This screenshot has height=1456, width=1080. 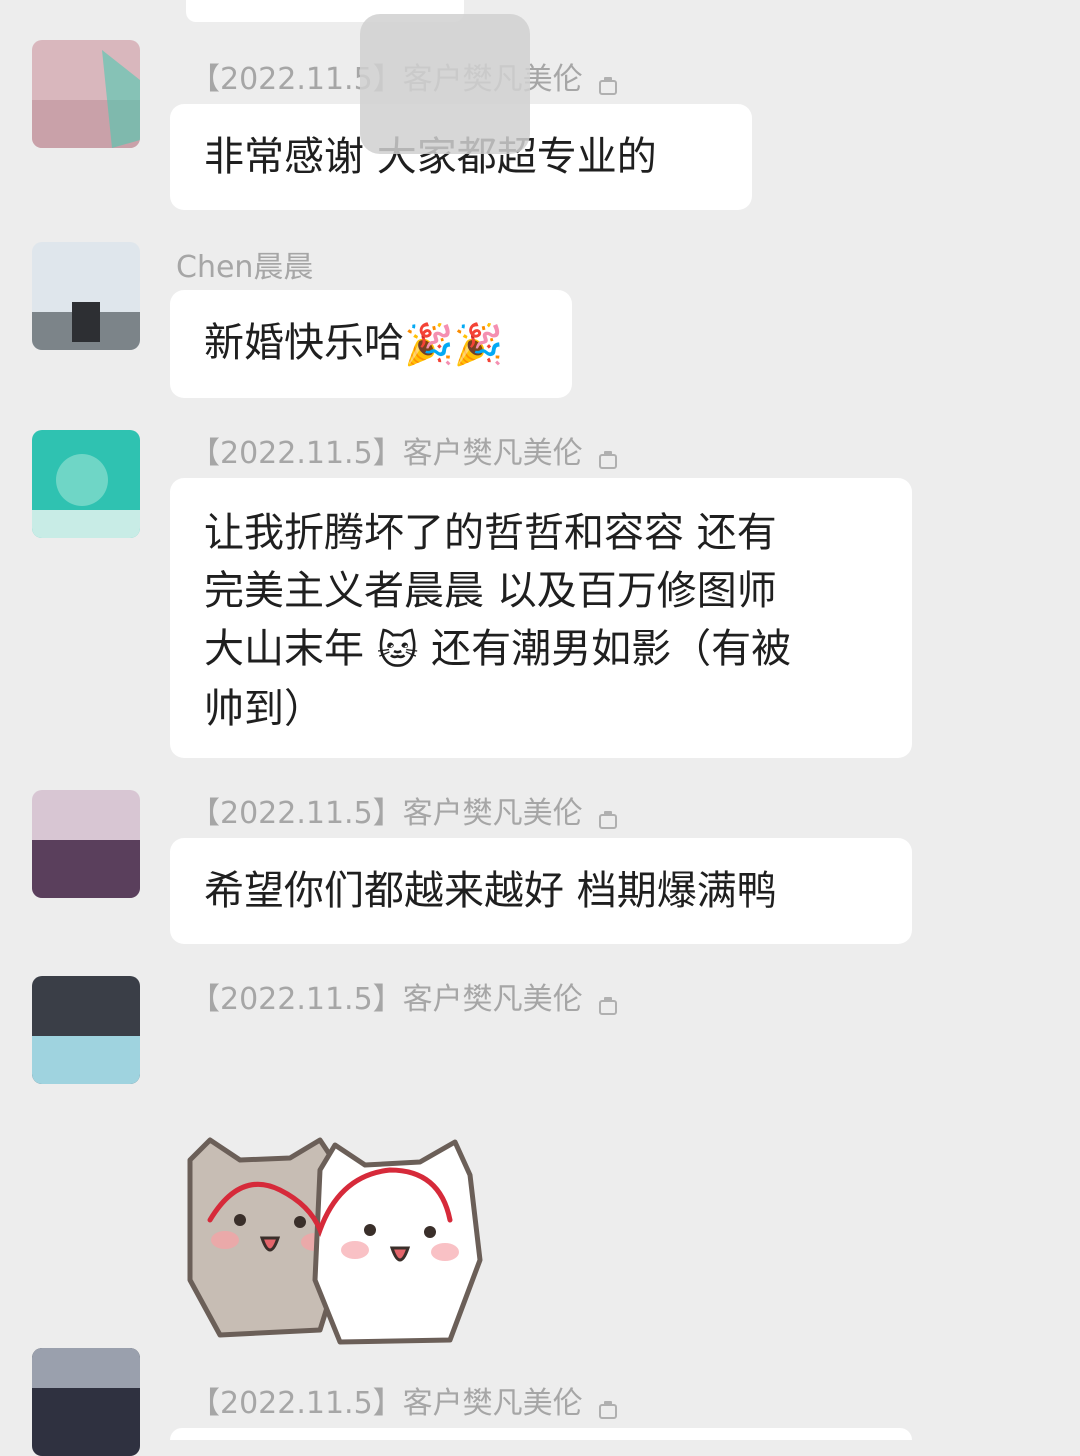 I want to click on message-text-line: 完美主义者晨晨 以及百万修图师, so click(x=490, y=591).